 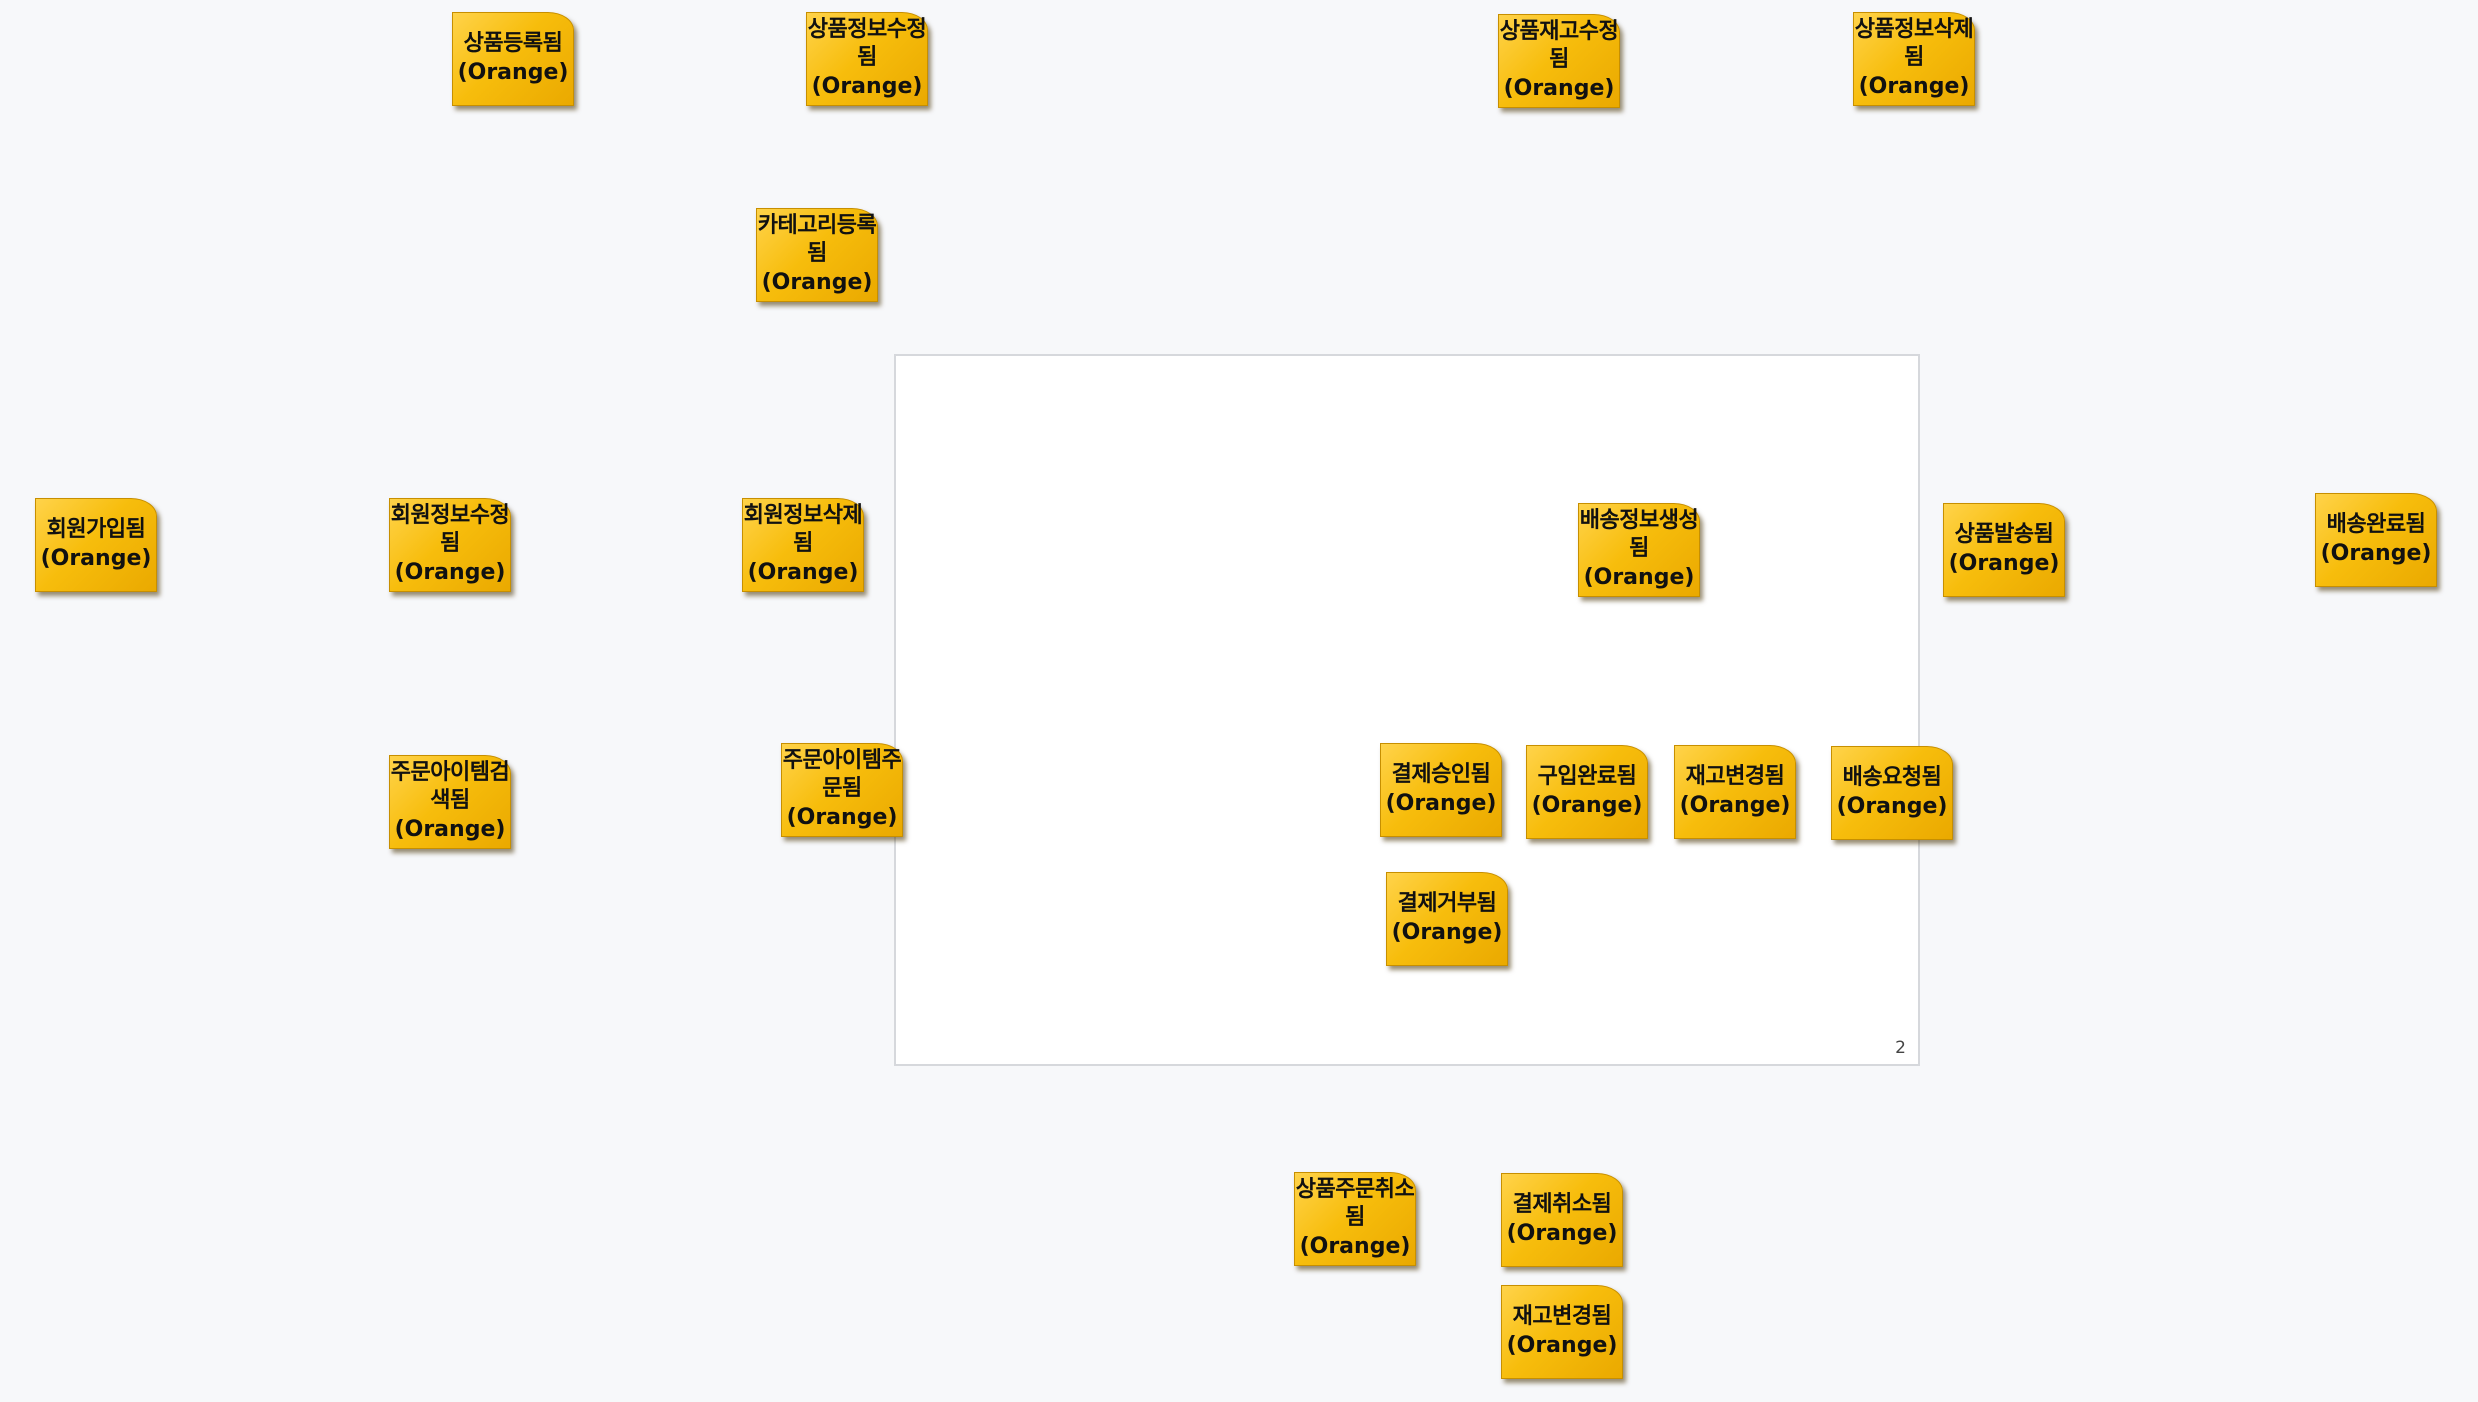 I want to click on sticky-note: 회원정보삭제됨 (Orange), so click(x=803, y=545).